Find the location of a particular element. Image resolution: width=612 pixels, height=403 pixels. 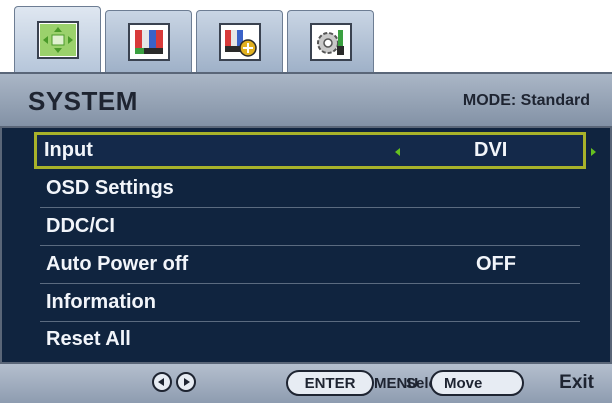

menu-item-label: DDC/CI is located at coordinates (80, 226).